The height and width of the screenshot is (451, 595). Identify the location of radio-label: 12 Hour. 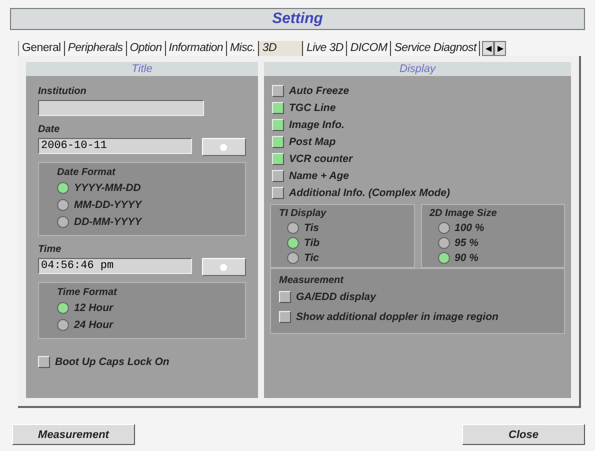
(94, 308).